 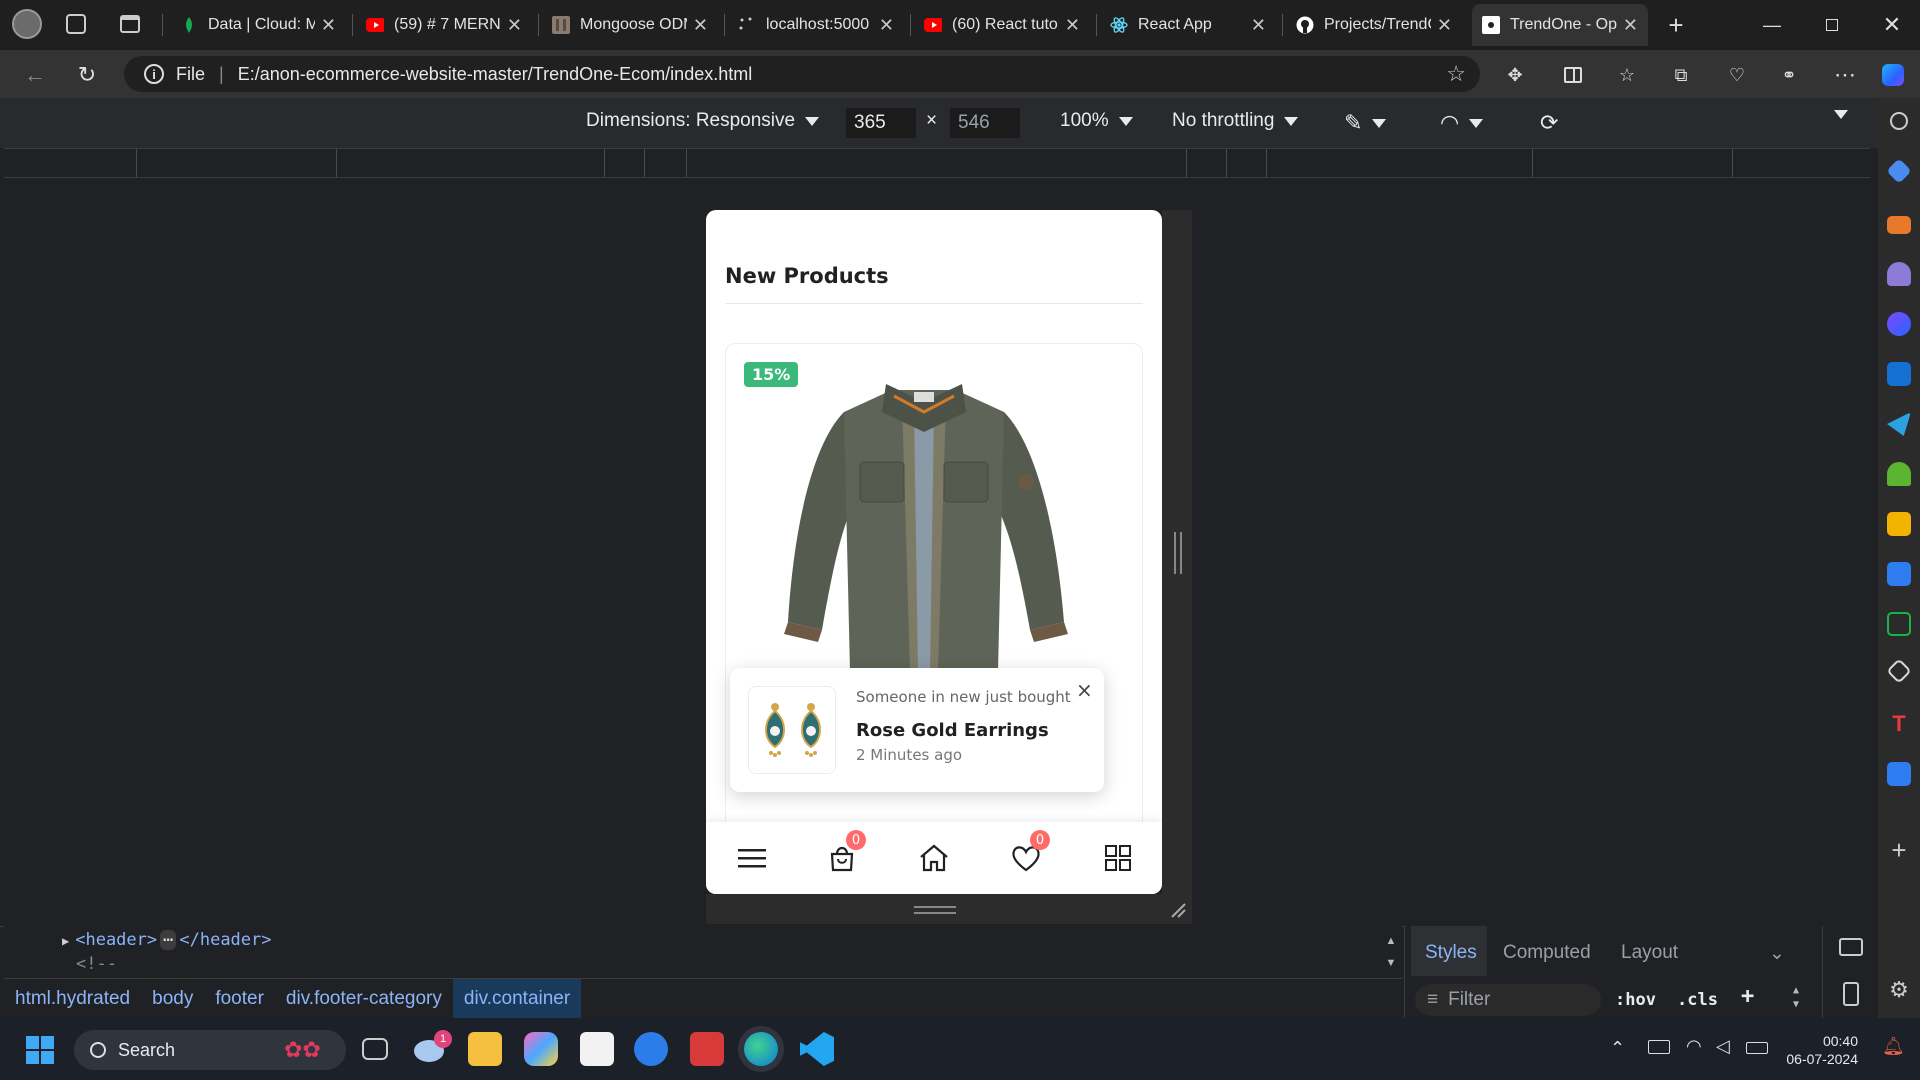 I want to click on dom-node-header: ▶ <header> ⋯ </header>, so click(x=167, y=940).